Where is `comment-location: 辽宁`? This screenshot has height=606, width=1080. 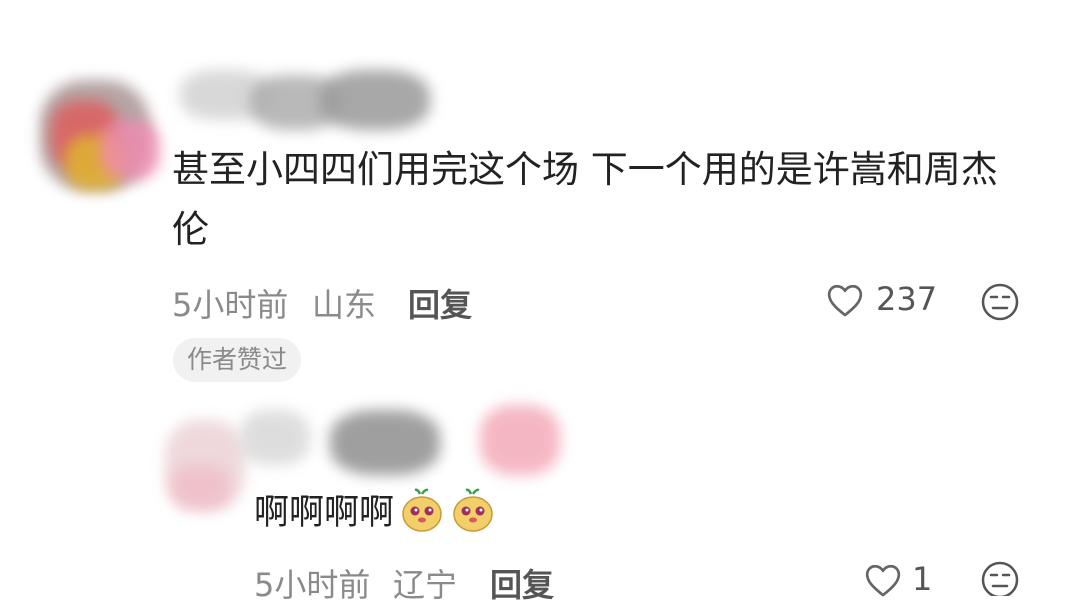 comment-location: 辽宁 is located at coordinates (425, 585).